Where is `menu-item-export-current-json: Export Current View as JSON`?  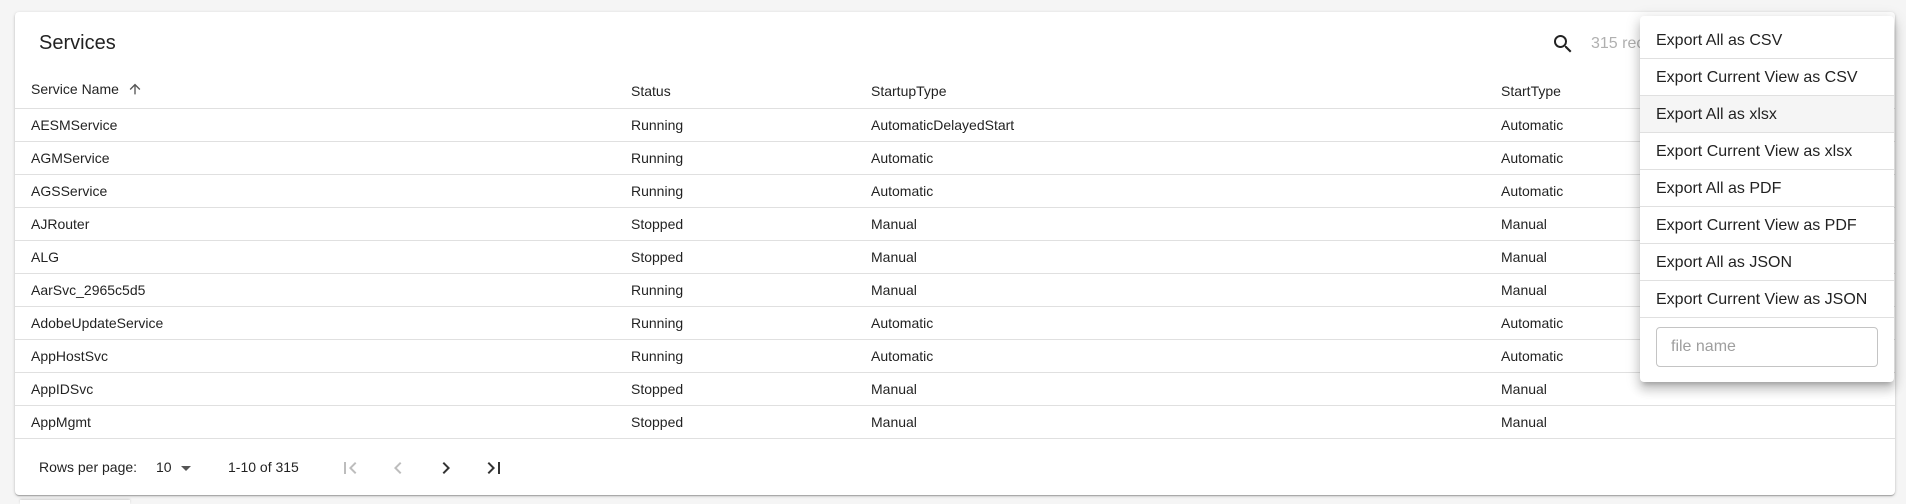
menu-item-export-current-json: Export Current View as JSON is located at coordinates (1767, 299).